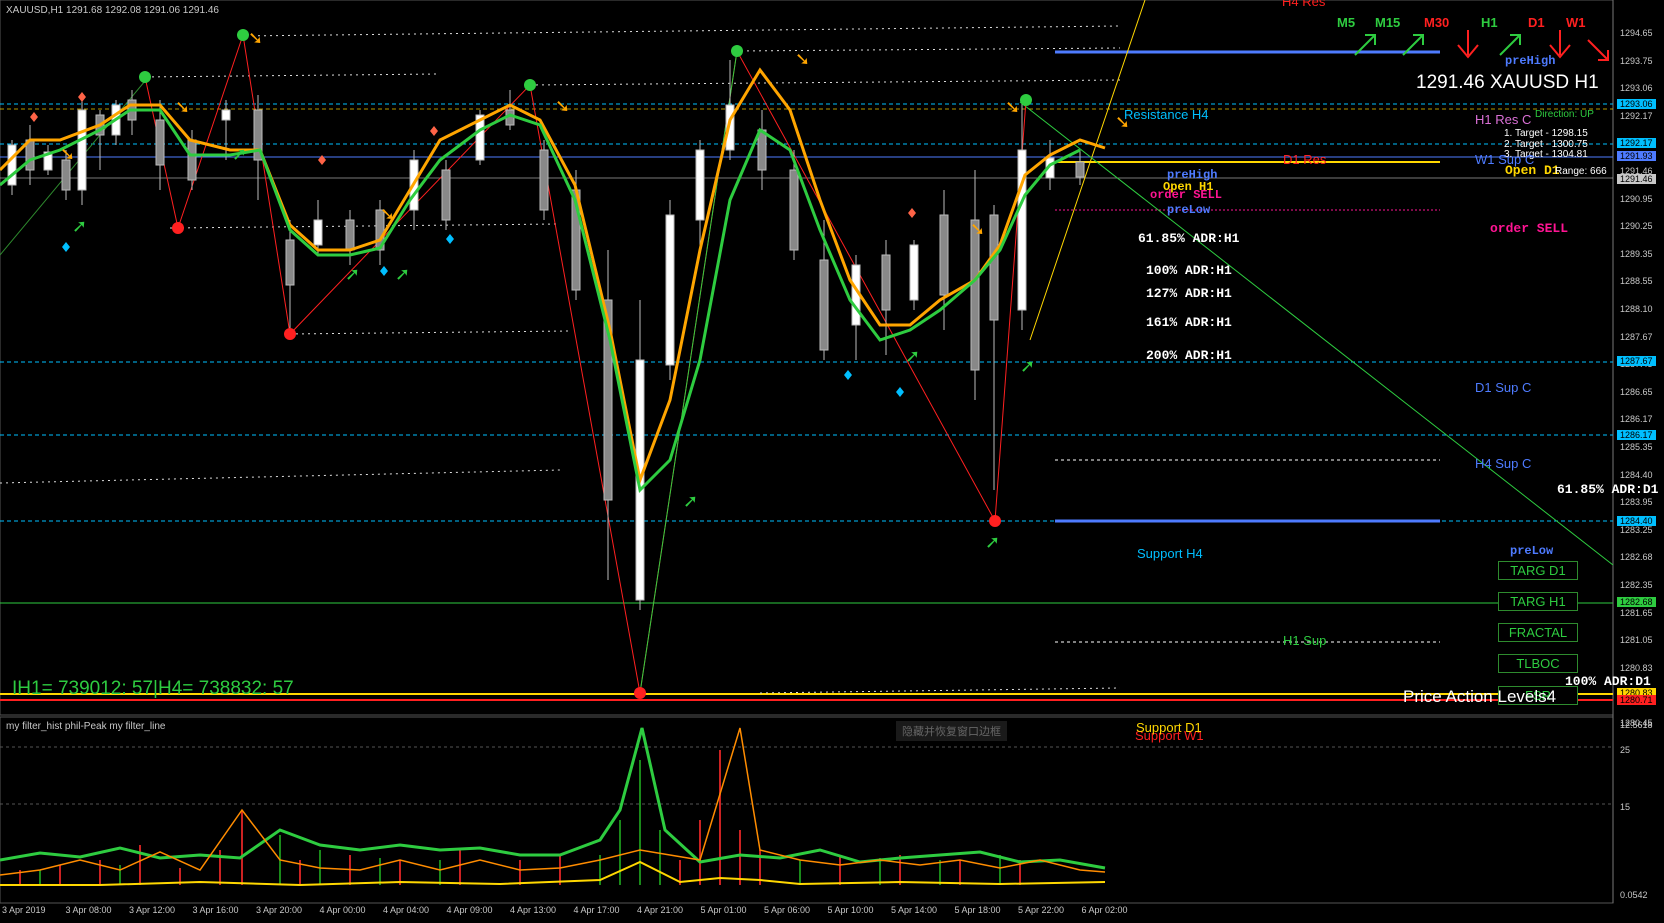  What do you see at coordinates (1346, 22) in the screenshot?
I see `tf-m5: M5` at bounding box center [1346, 22].